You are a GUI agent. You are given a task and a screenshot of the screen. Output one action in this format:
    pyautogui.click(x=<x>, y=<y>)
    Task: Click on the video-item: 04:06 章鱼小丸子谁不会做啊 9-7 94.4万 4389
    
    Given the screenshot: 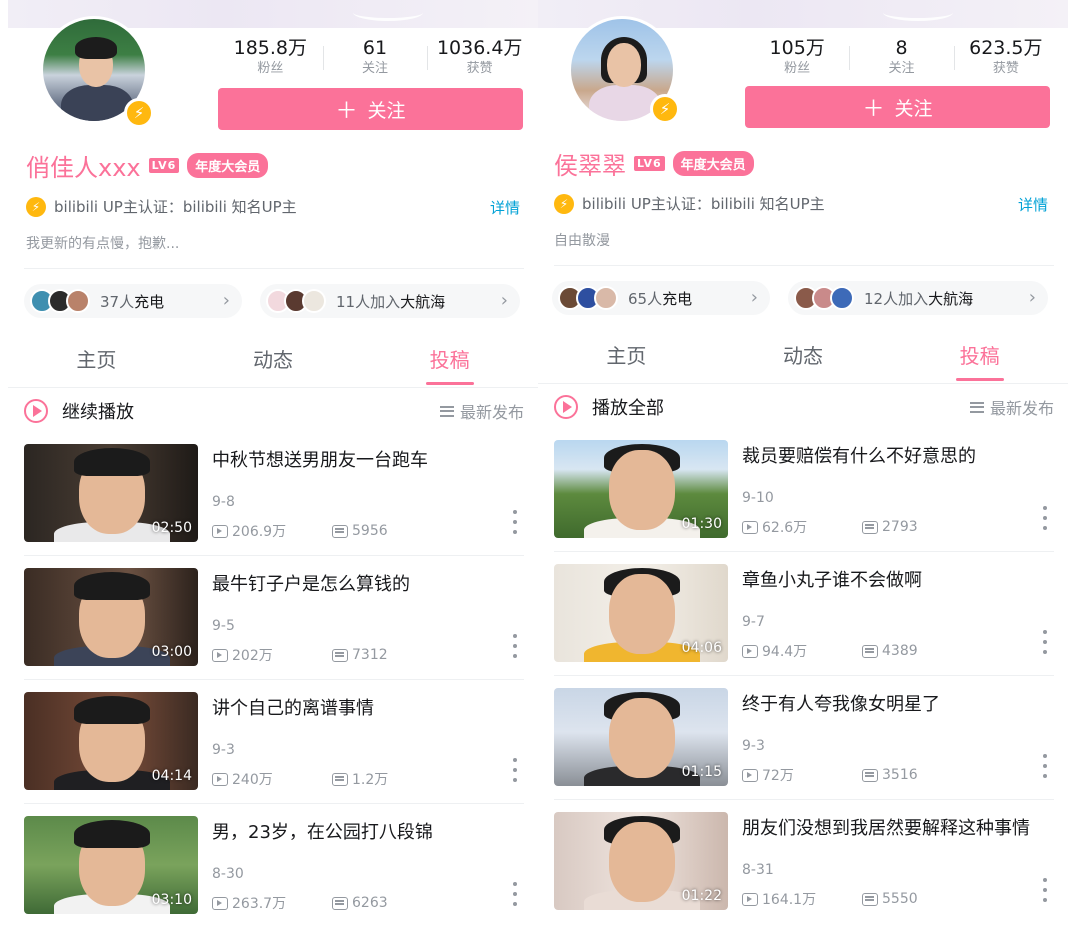 What is the action you would take?
    pyautogui.click(x=804, y=613)
    